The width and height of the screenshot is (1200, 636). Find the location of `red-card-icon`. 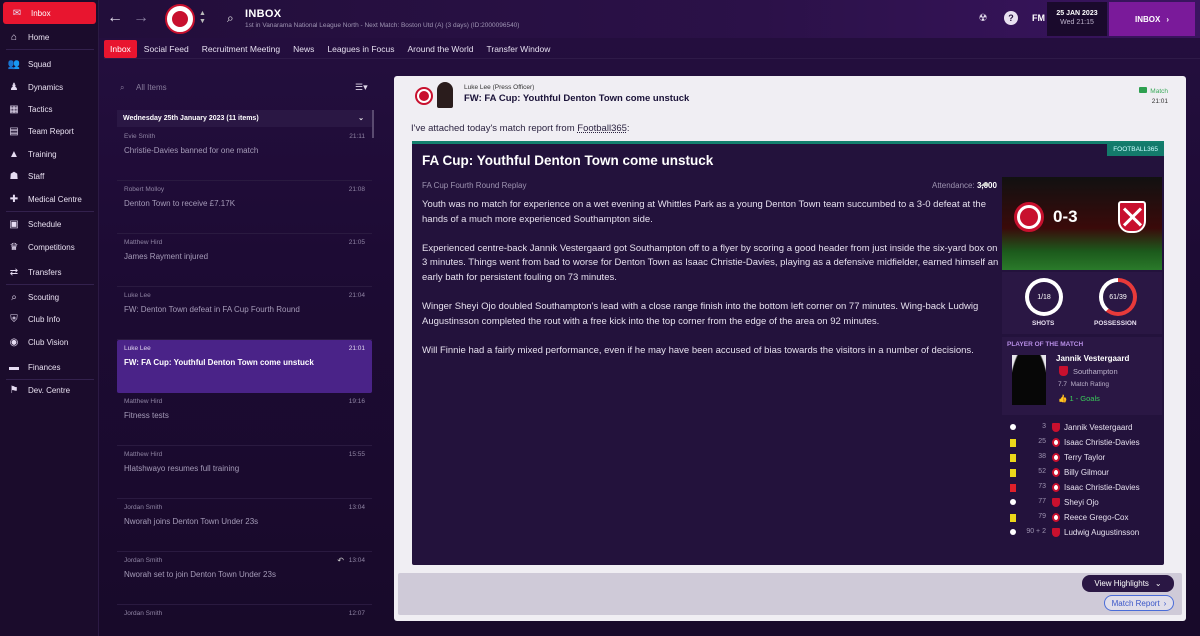

red-card-icon is located at coordinates (1013, 488).